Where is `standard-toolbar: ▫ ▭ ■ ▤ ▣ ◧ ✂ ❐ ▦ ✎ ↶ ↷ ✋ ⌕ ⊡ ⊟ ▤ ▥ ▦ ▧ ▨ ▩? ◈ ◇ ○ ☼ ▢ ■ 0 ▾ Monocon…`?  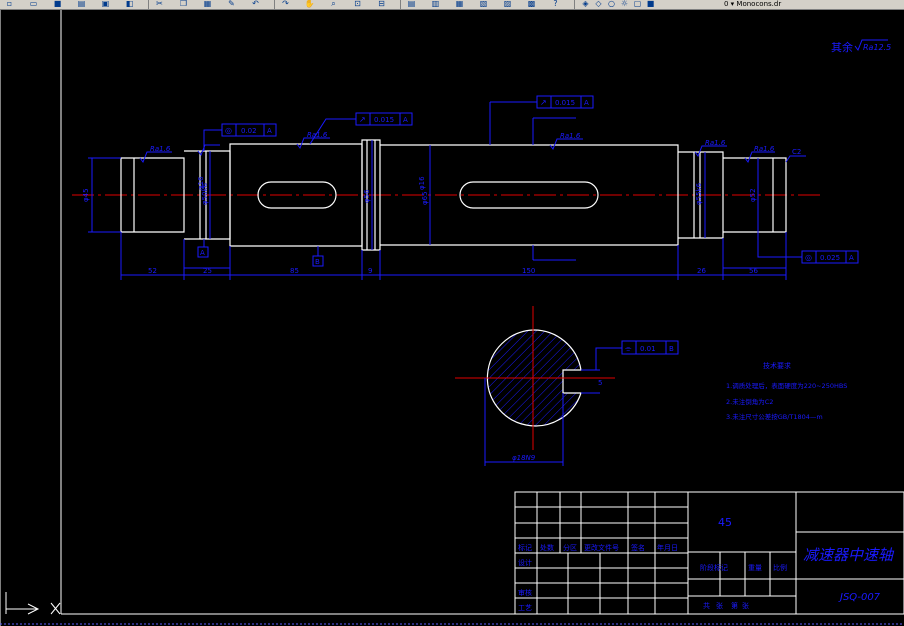
standard-toolbar: ▫ ▭ ■ ▤ ▣ ◧ ✂ ❐ ▦ ✎ ↶ ↷ ✋ ⌕ ⊡ ⊟ ▤ ▥ ▦ ▧ ▨ ▩? ◈ ◇ ○ ☼ ▢ ■ 0 ▾ Monocon… is located at coordinates (452, 5).